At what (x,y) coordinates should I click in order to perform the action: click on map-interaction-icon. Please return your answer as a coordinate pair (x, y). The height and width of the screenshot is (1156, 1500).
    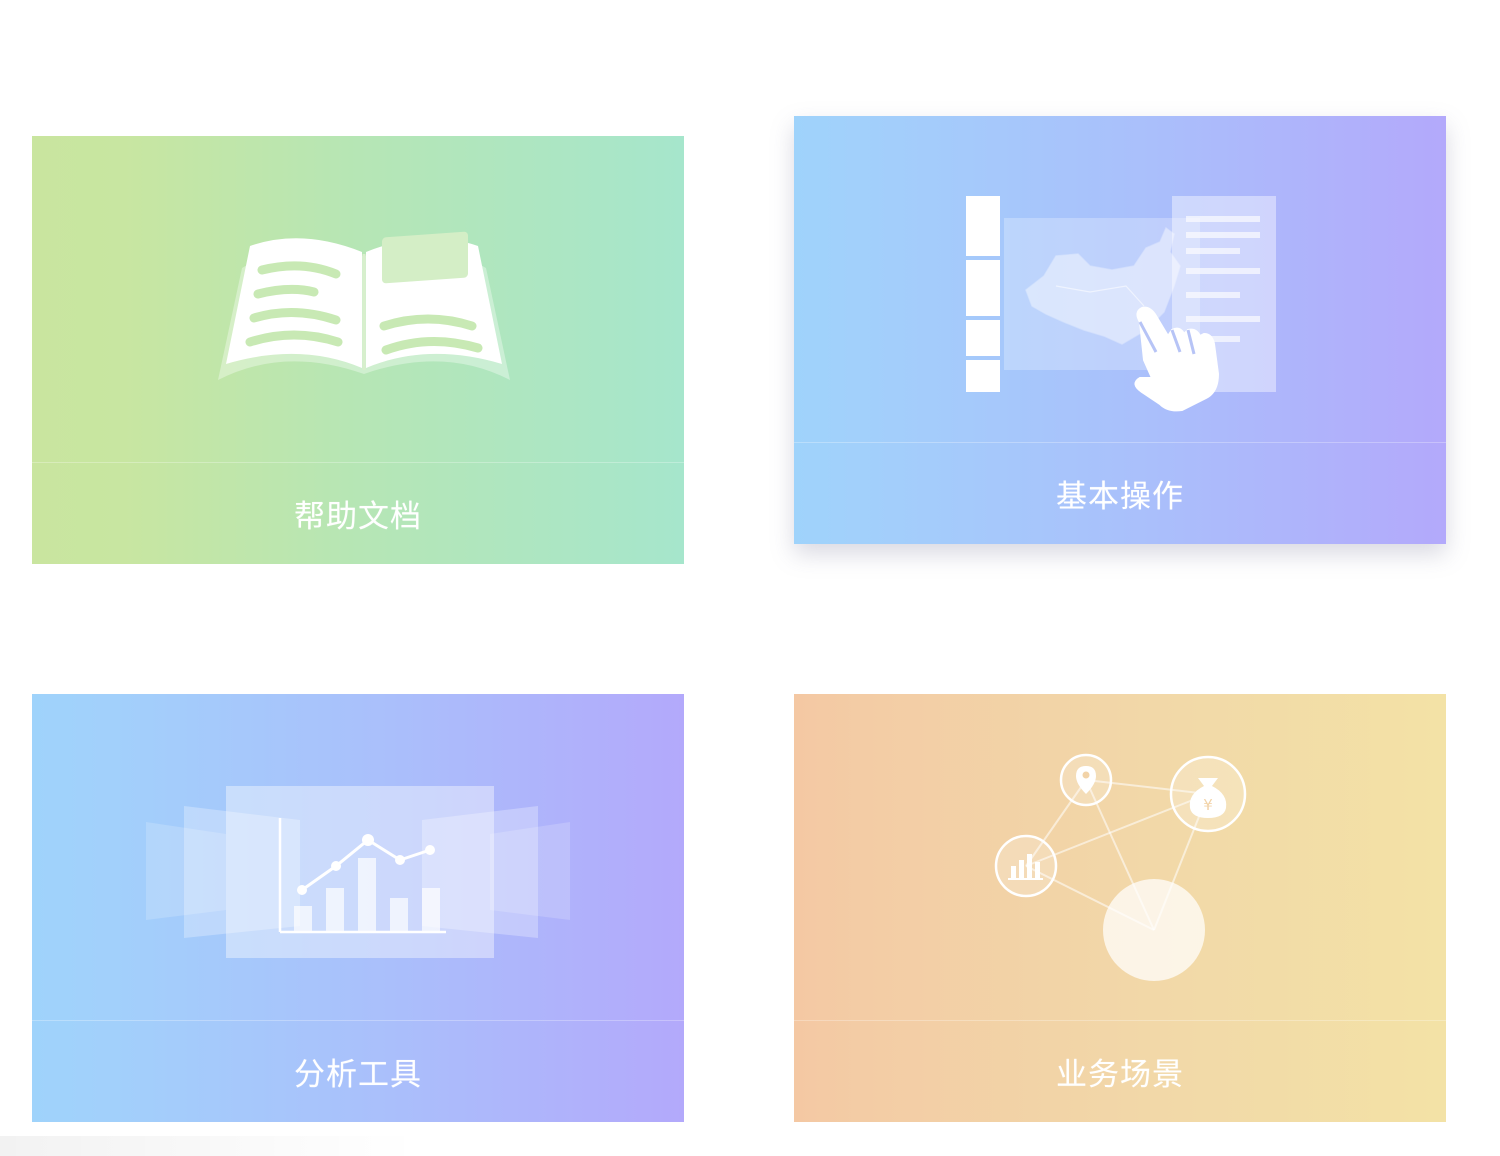
    Looking at the image, I should click on (1121, 304).